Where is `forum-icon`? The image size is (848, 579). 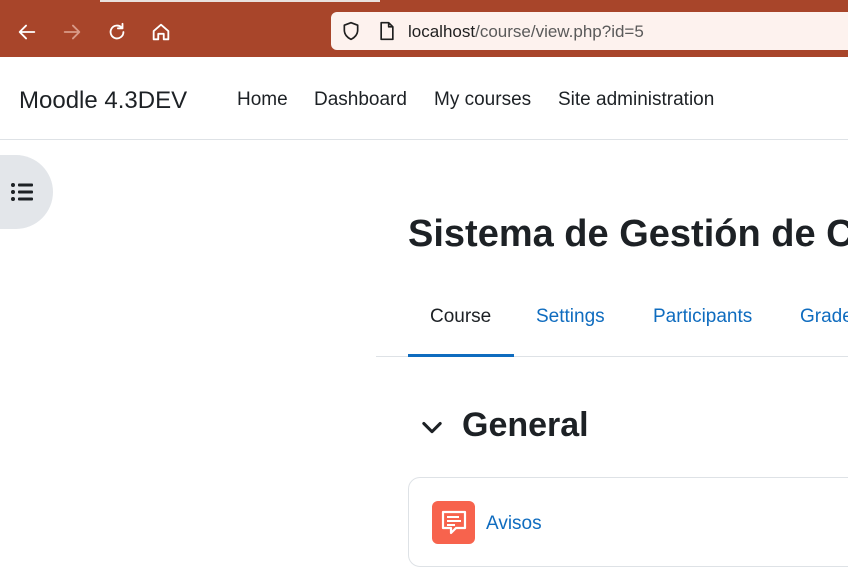 forum-icon is located at coordinates (453, 522).